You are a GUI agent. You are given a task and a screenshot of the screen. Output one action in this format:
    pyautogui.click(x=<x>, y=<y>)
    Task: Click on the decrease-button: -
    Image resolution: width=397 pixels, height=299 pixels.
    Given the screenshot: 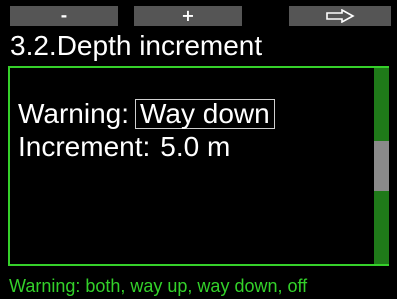 What is the action you would take?
    pyautogui.click(x=64, y=16)
    